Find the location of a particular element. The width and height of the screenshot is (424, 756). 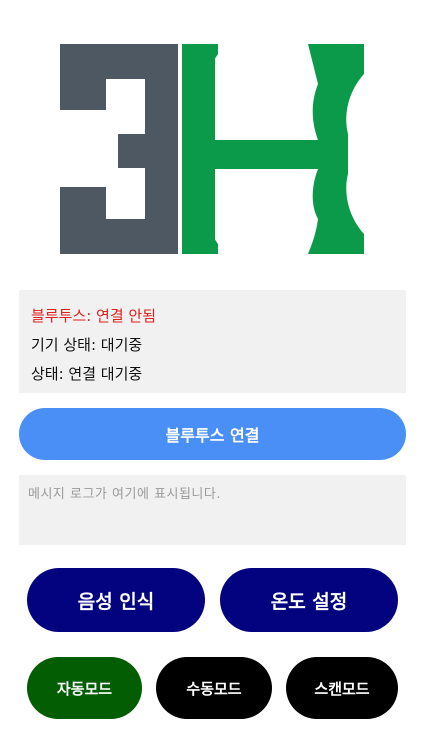

auto-mode-button: 자동모드 is located at coordinates (84, 688).